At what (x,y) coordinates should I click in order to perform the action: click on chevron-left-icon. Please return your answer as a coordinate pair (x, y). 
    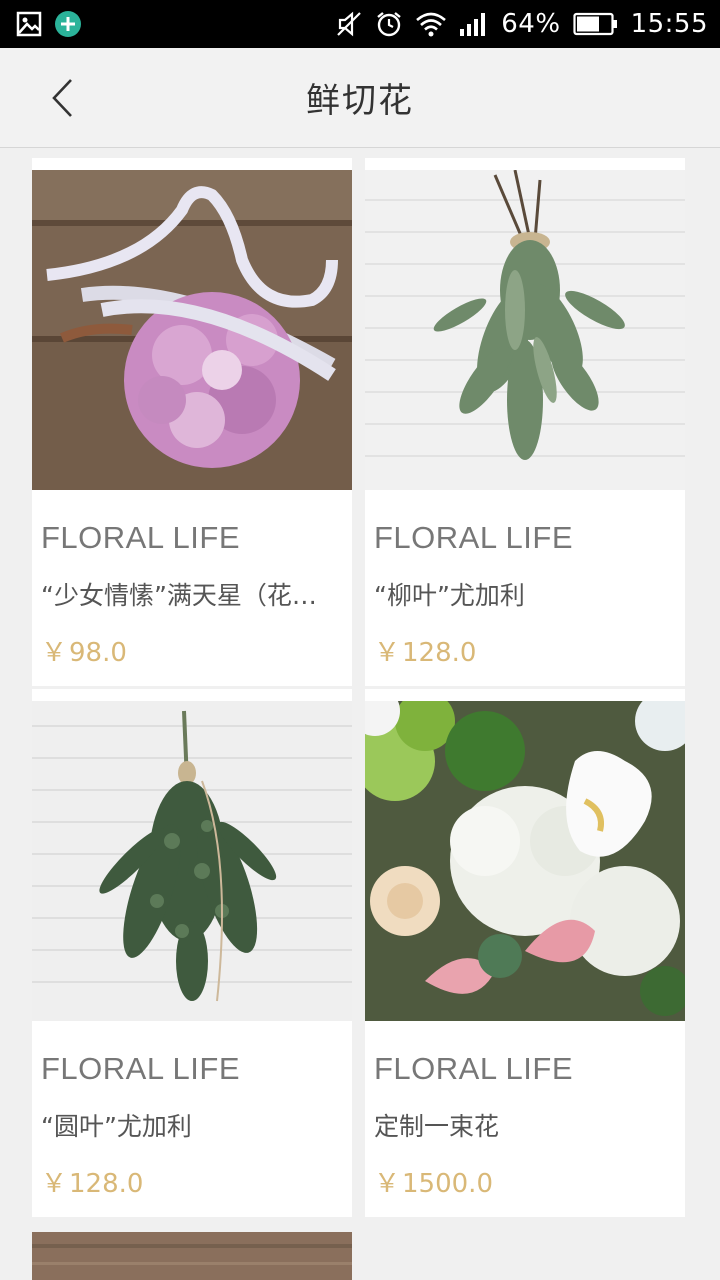
    Looking at the image, I should click on (62, 98).